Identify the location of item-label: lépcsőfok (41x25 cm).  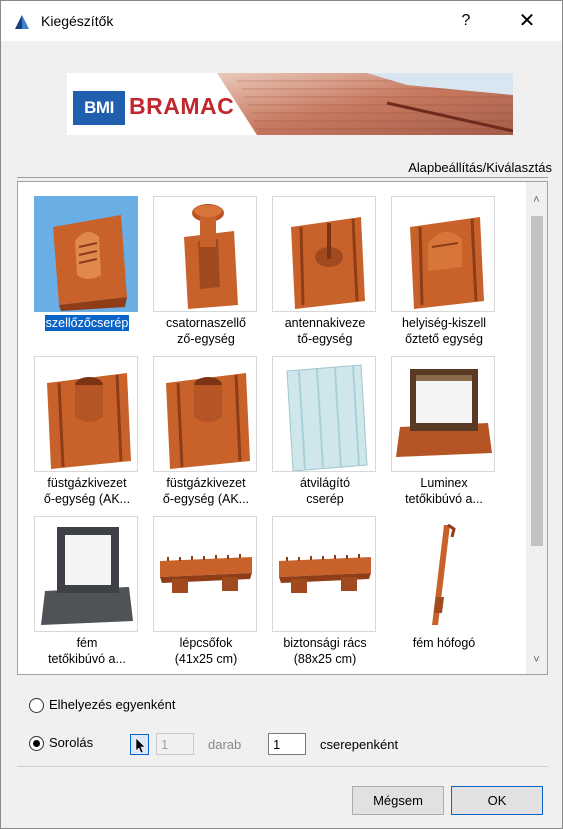
(206, 651).